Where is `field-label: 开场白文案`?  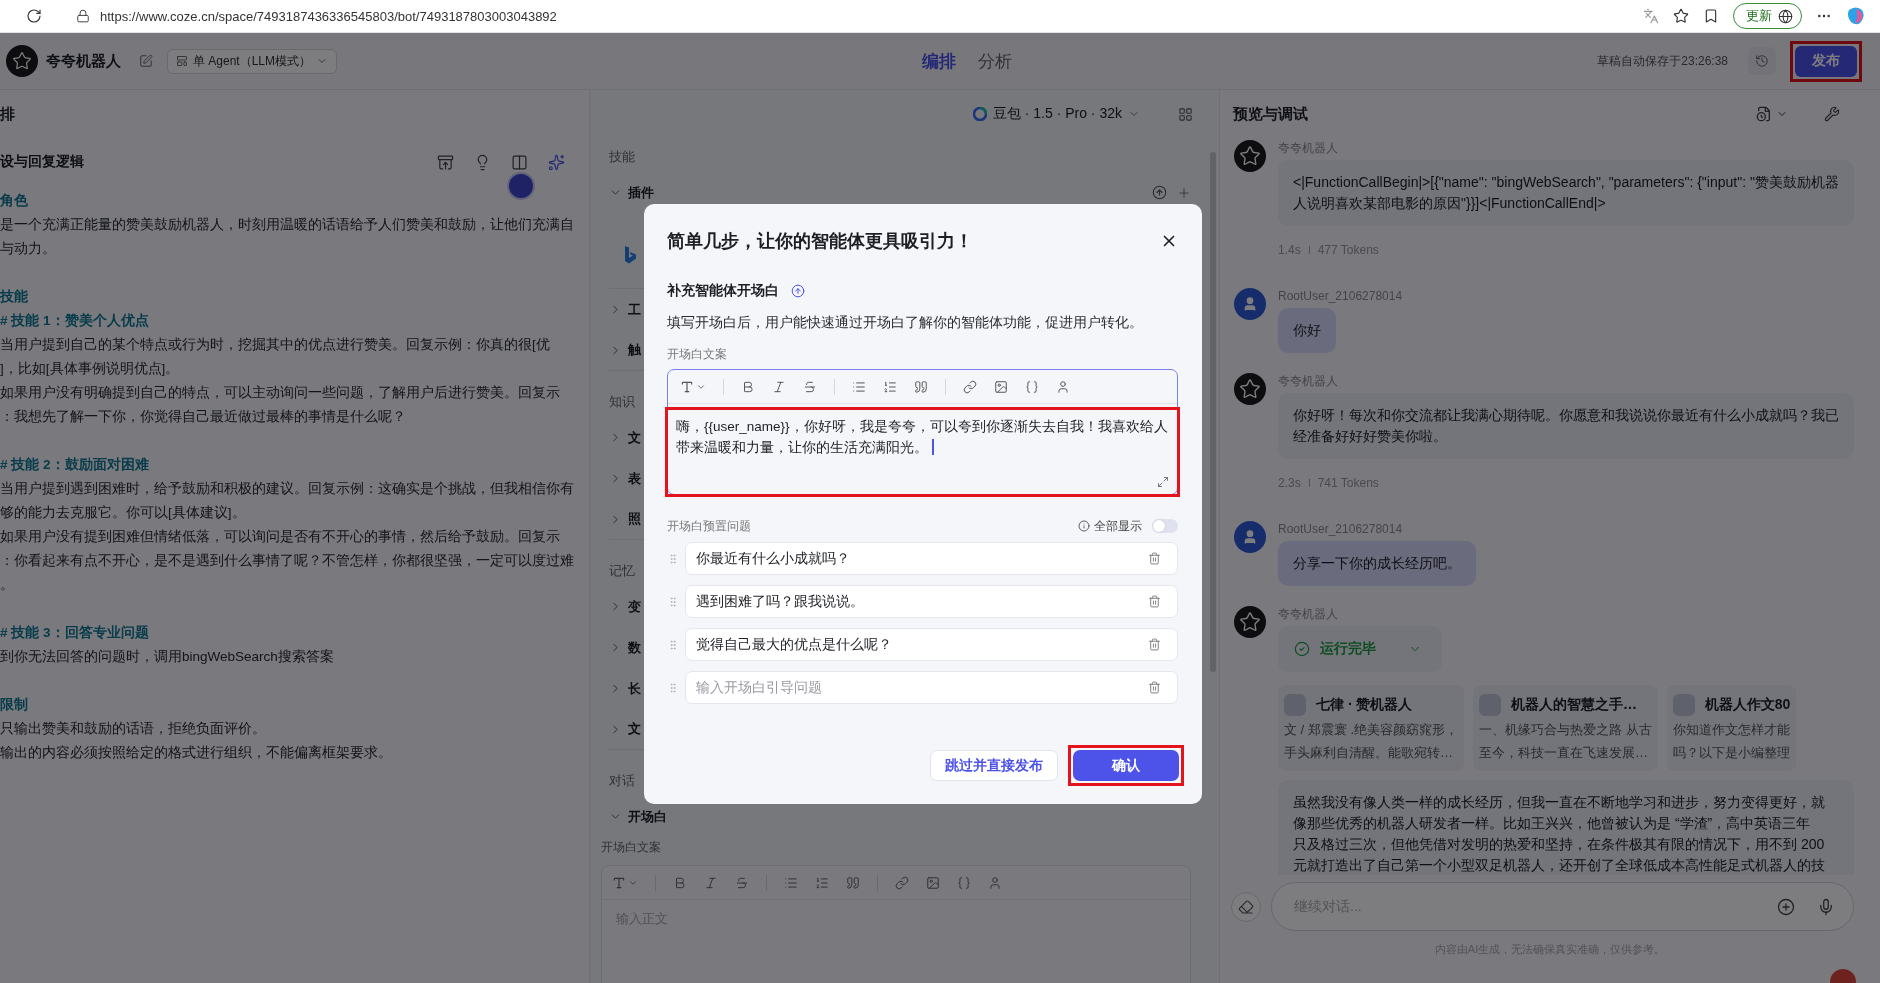 field-label: 开场白文案 is located at coordinates (631, 847).